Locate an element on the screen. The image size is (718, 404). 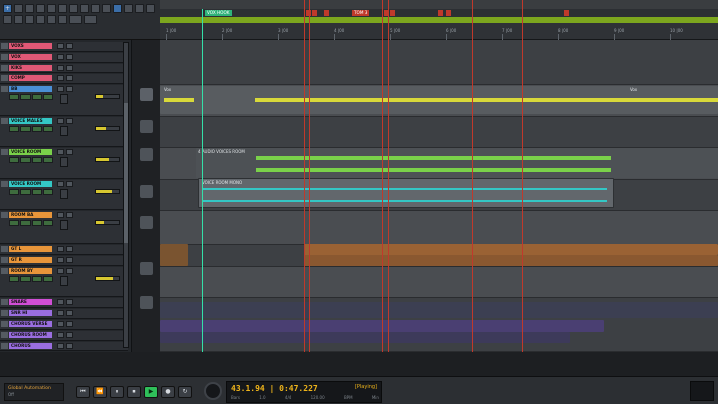
track-header: VOICE ROOM is located at coordinates (64, 195).